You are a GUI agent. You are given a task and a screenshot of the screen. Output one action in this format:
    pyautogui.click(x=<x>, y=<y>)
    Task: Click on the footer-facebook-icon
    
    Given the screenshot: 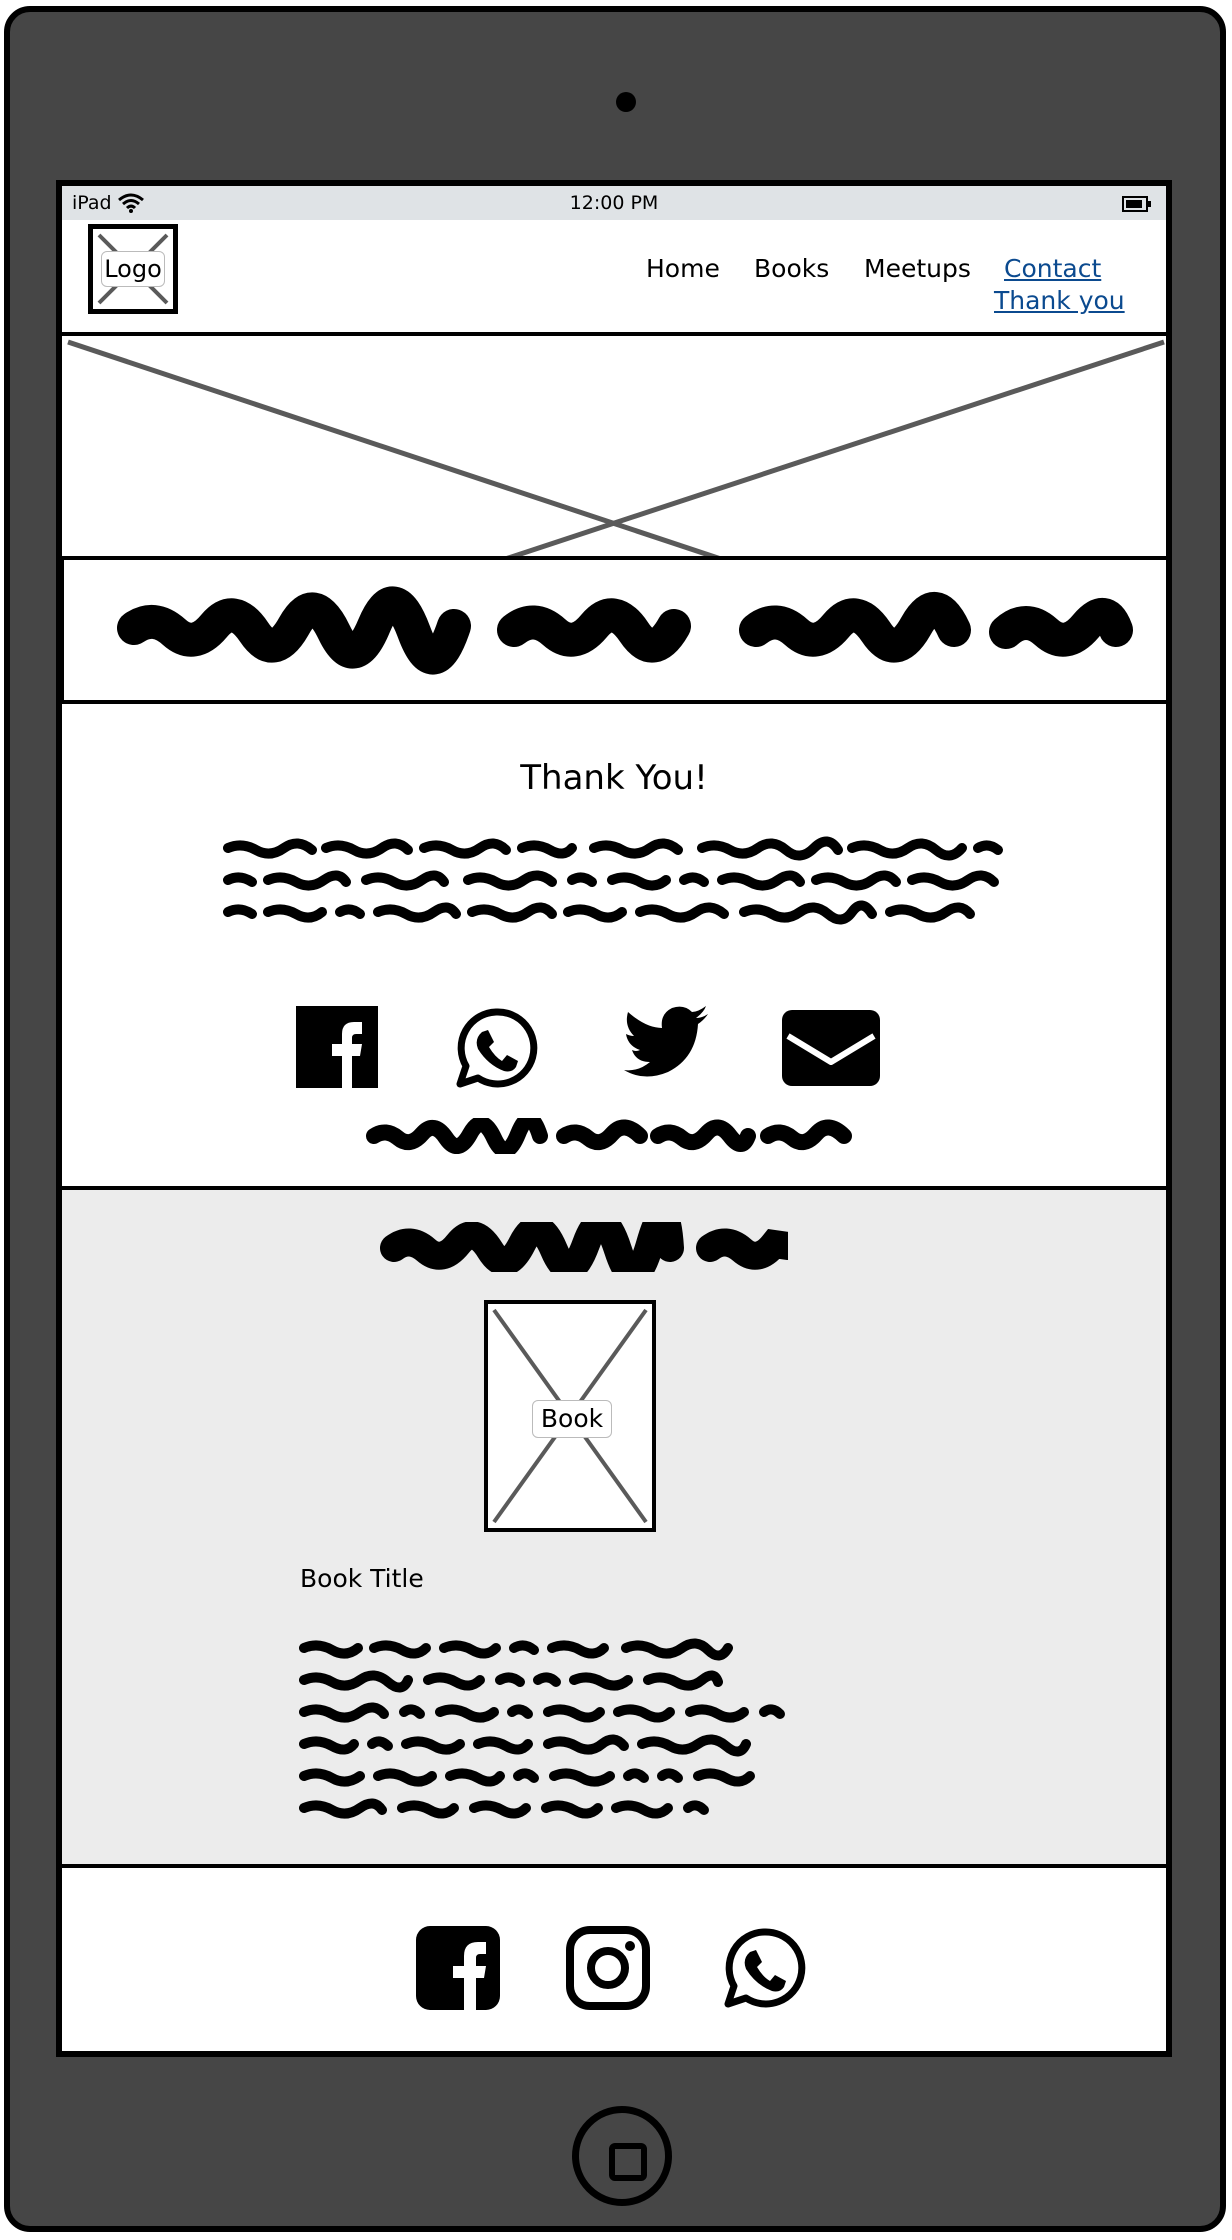 What is the action you would take?
    pyautogui.click(x=458, y=1968)
    